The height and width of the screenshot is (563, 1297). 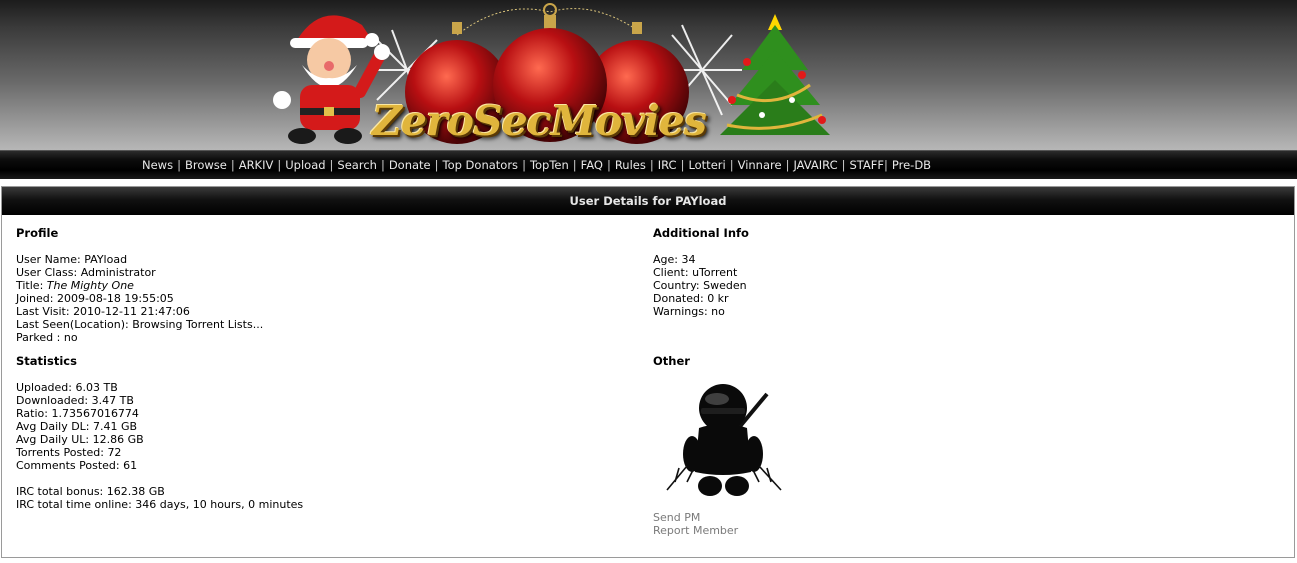 I want to click on title-row: Title: The Mighty One, so click(x=75, y=285).